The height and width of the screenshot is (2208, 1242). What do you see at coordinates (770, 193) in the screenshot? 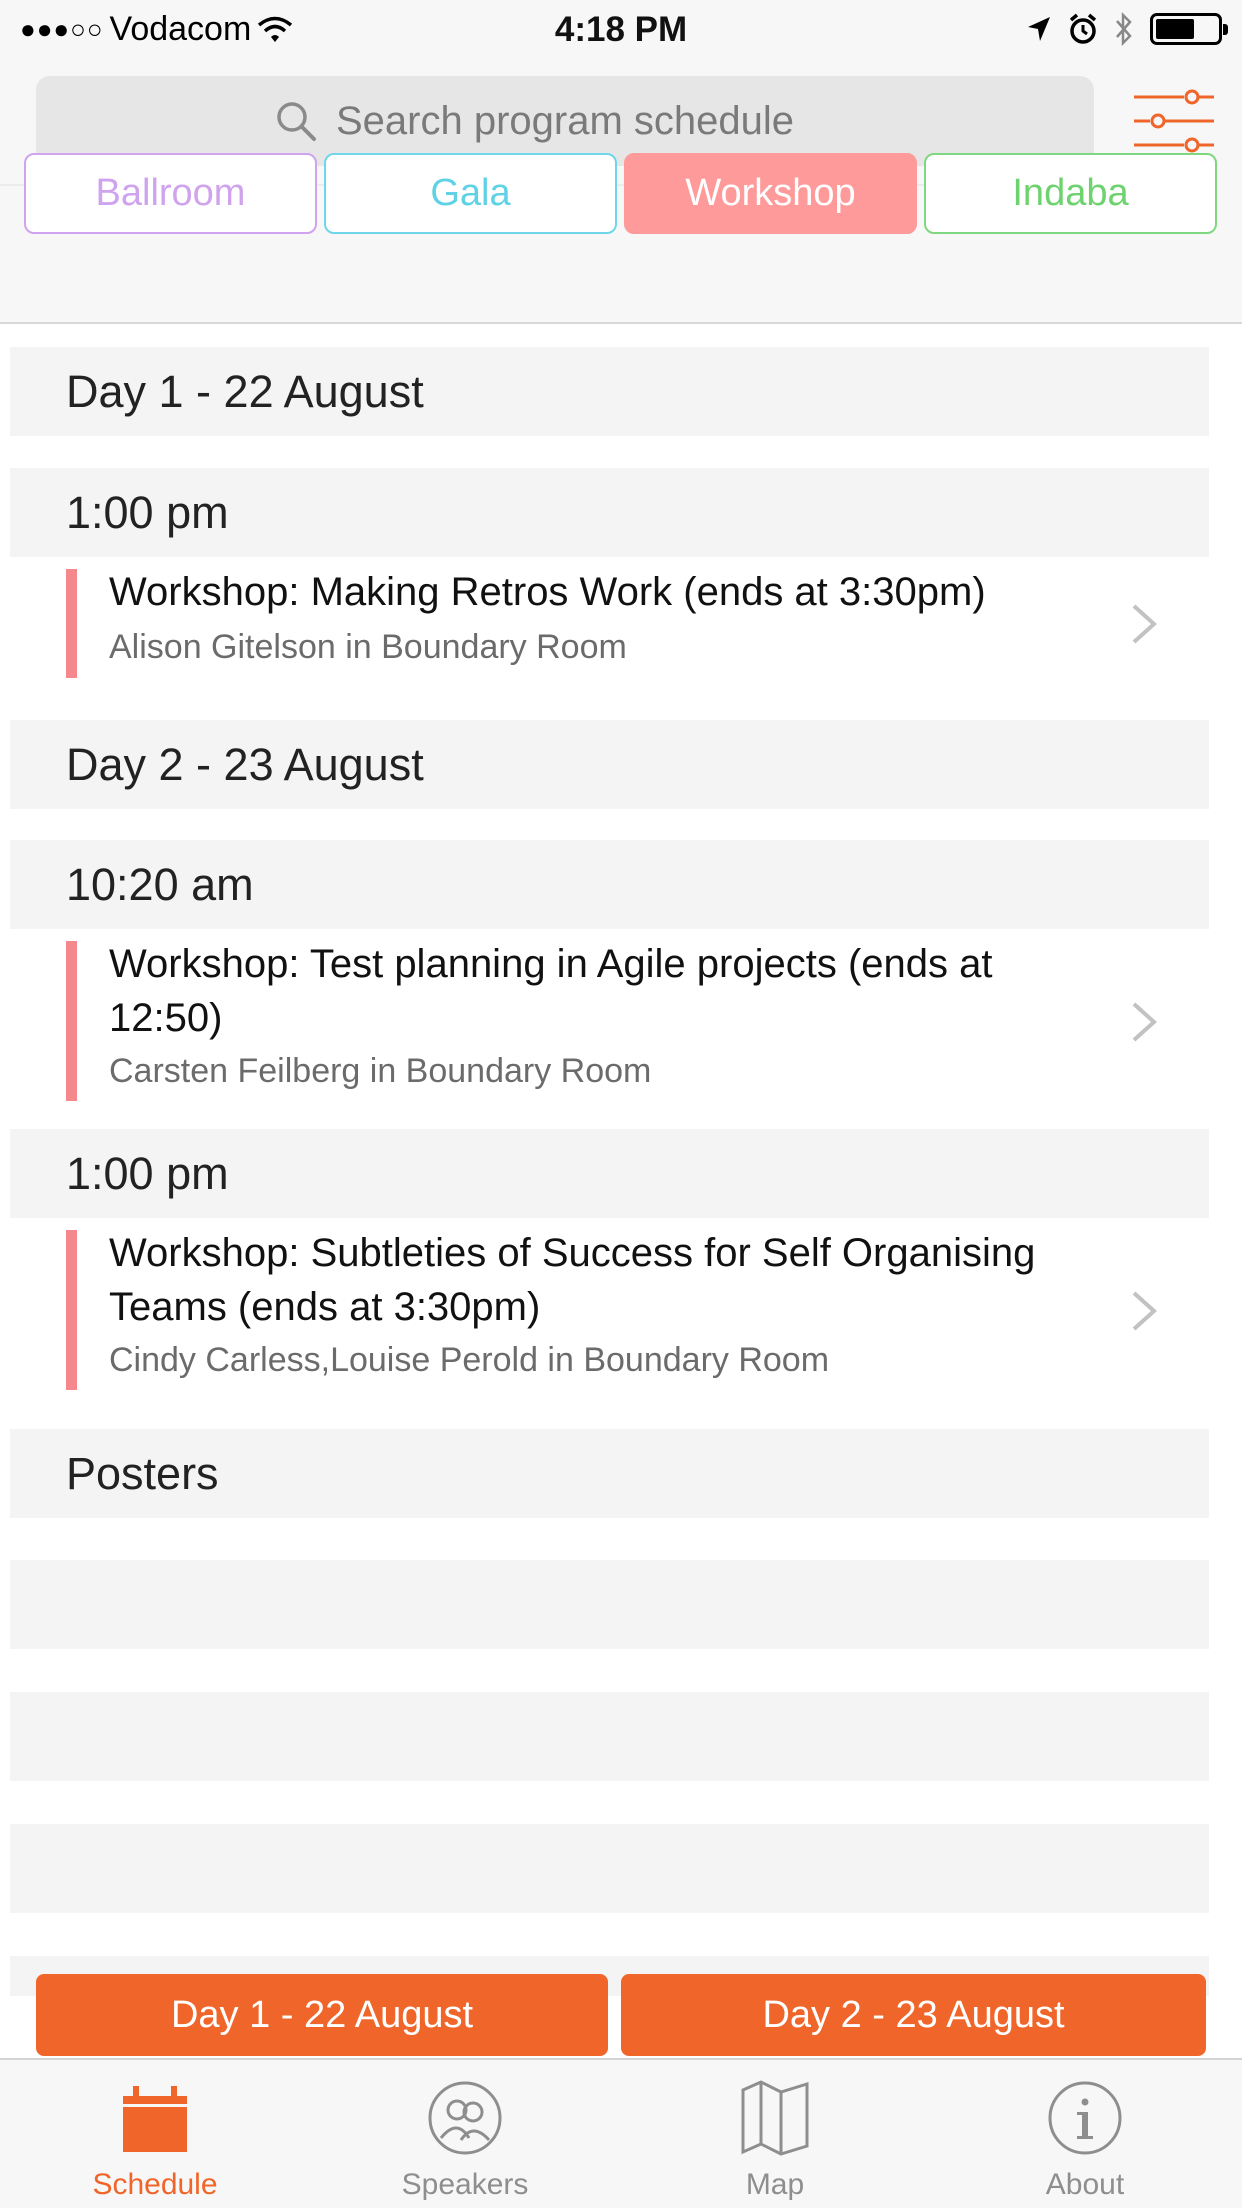
I see `filter-chip-workshop: Workshop` at bounding box center [770, 193].